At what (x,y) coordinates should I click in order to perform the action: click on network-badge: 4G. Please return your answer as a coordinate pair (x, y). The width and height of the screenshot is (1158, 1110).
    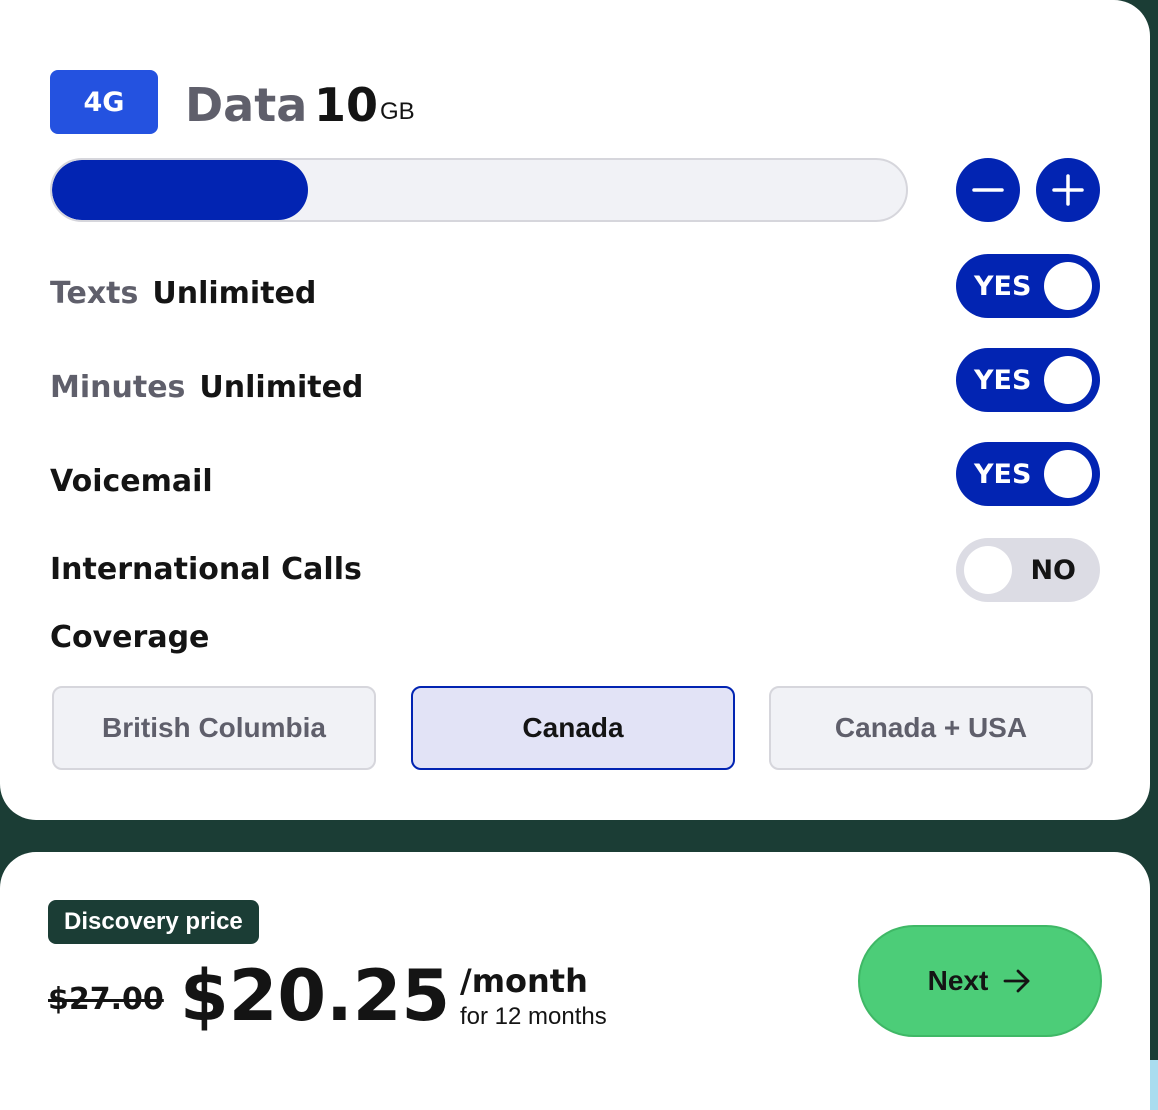
    Looking at the image, I should click on (104, 102).